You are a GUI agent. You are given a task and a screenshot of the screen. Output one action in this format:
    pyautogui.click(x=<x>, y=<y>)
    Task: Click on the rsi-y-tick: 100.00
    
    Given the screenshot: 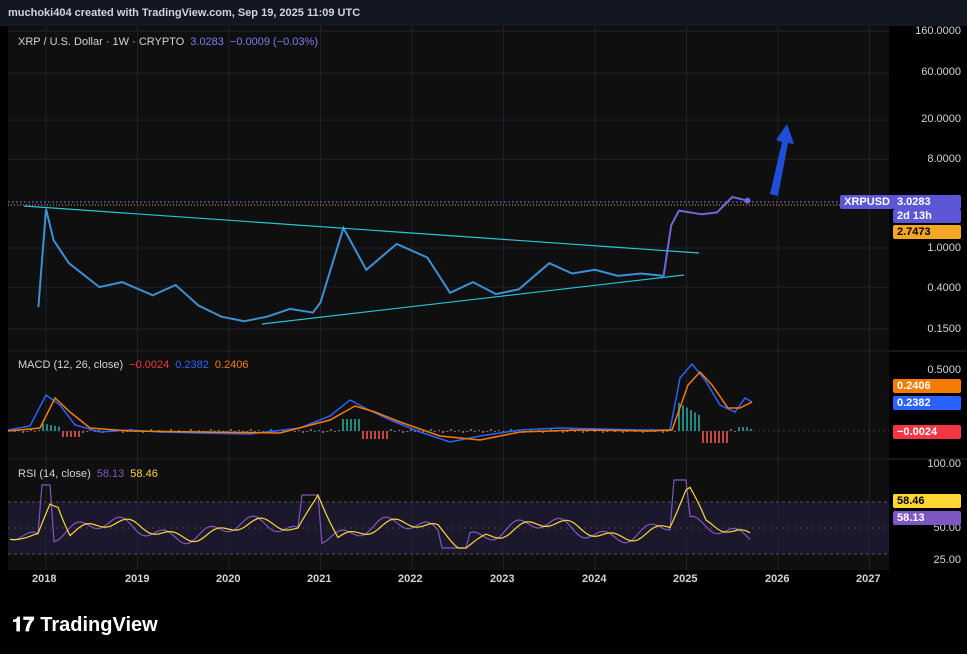 What is the action you would take?
    pyautogui.click(x=944, y=464)
    